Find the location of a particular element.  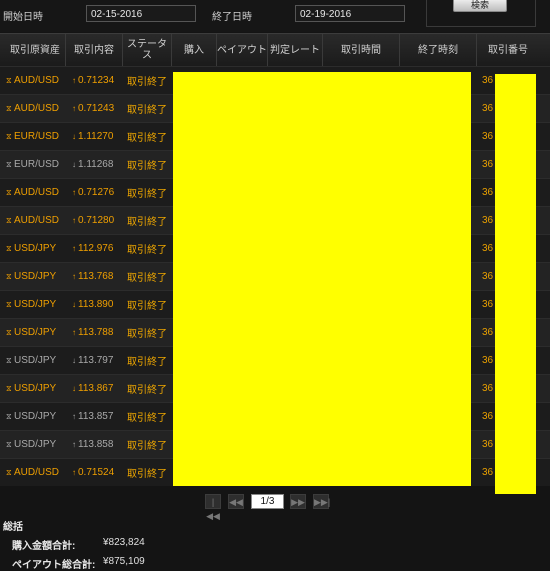

column-header-trade-number: 取引番号 is located at coordinates (507, 50).